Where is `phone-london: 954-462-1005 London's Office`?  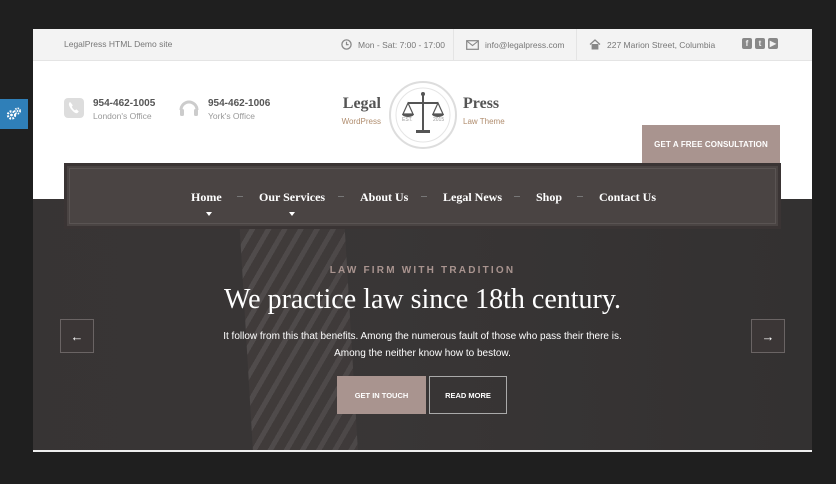 phone-london: 954-462-1005 London's Office is located at coordinates (109, 109).